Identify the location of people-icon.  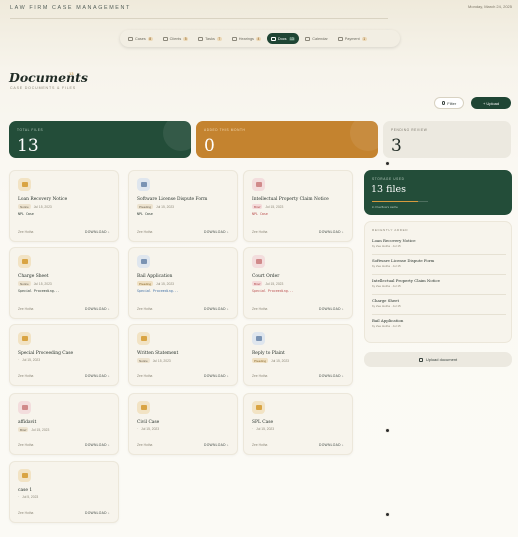
(165, 38).